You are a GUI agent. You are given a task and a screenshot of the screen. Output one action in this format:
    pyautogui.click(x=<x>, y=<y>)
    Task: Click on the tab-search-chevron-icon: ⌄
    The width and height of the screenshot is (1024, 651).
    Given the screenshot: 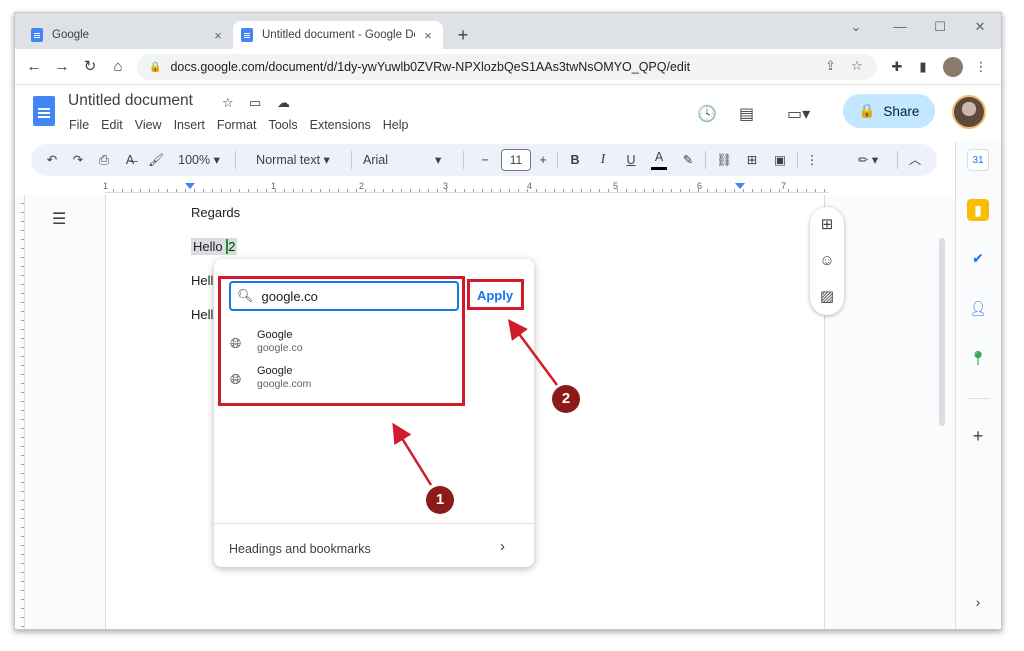 What is the action you would take?
    pyautogui.click(x=856, y=27)
    